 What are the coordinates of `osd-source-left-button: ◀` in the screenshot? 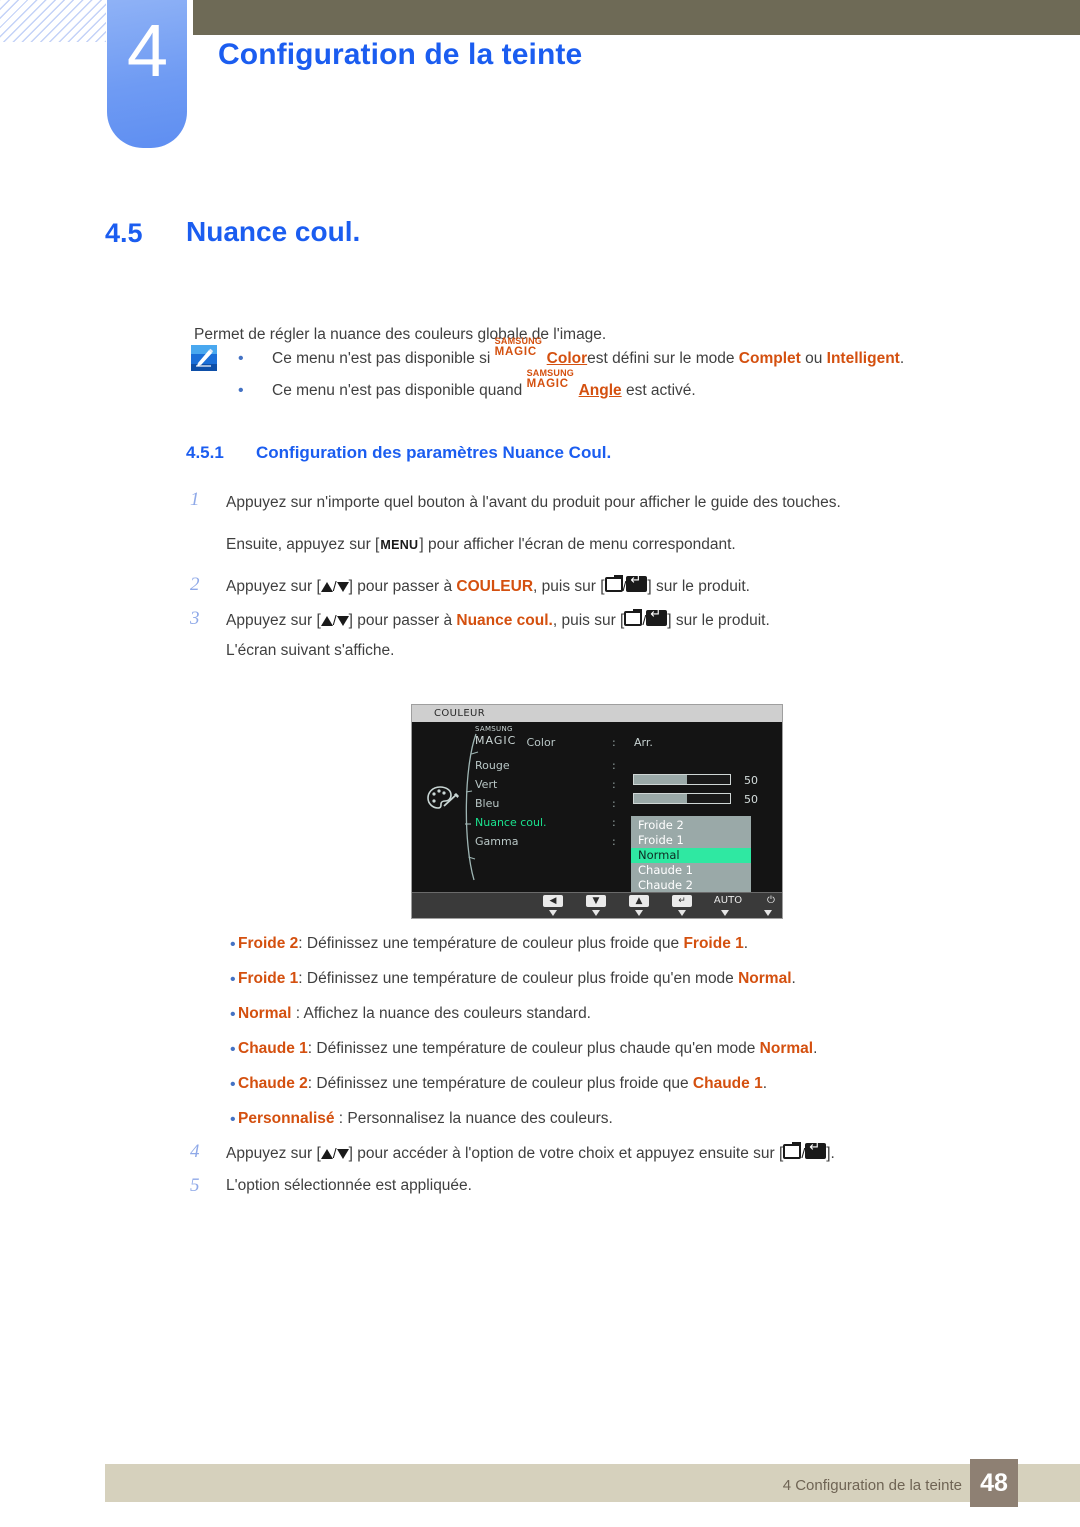 It's located at (553, 905).